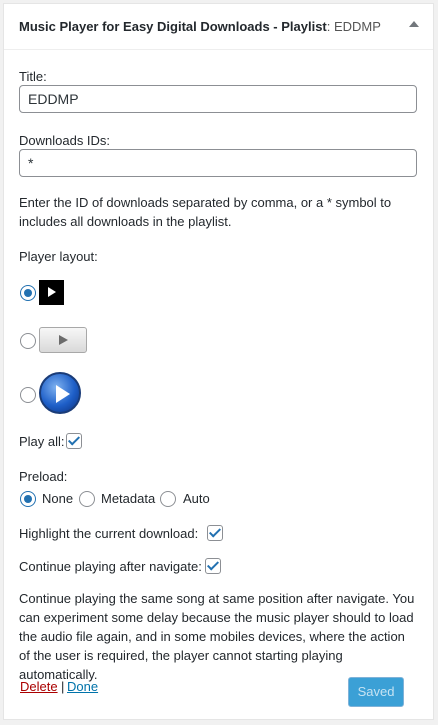 The height and width of the screenshot is (725, 438). What do you see at coordinates (213, 566) in the screenshot?
I see `continue-playing-checkbox` at bounding box center [213, 566].